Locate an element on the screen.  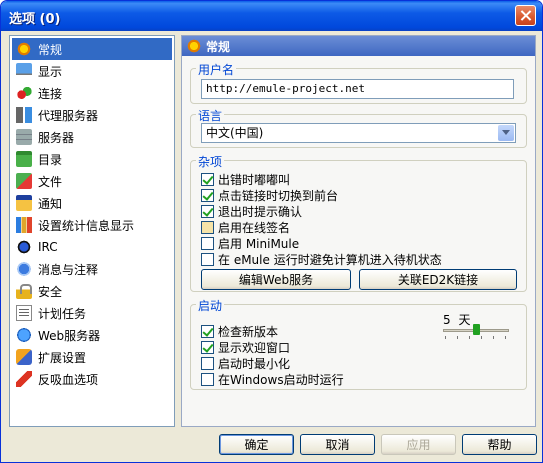
checkbox-label: 显示欢迎窗口 is located at coordinates (254, 347).